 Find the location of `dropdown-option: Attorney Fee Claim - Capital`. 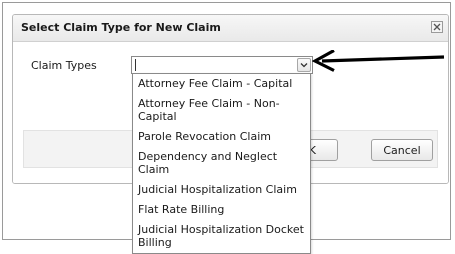

dropdown-option: Attorney Fee Claim - Capital is located at coordinates (221, 84).